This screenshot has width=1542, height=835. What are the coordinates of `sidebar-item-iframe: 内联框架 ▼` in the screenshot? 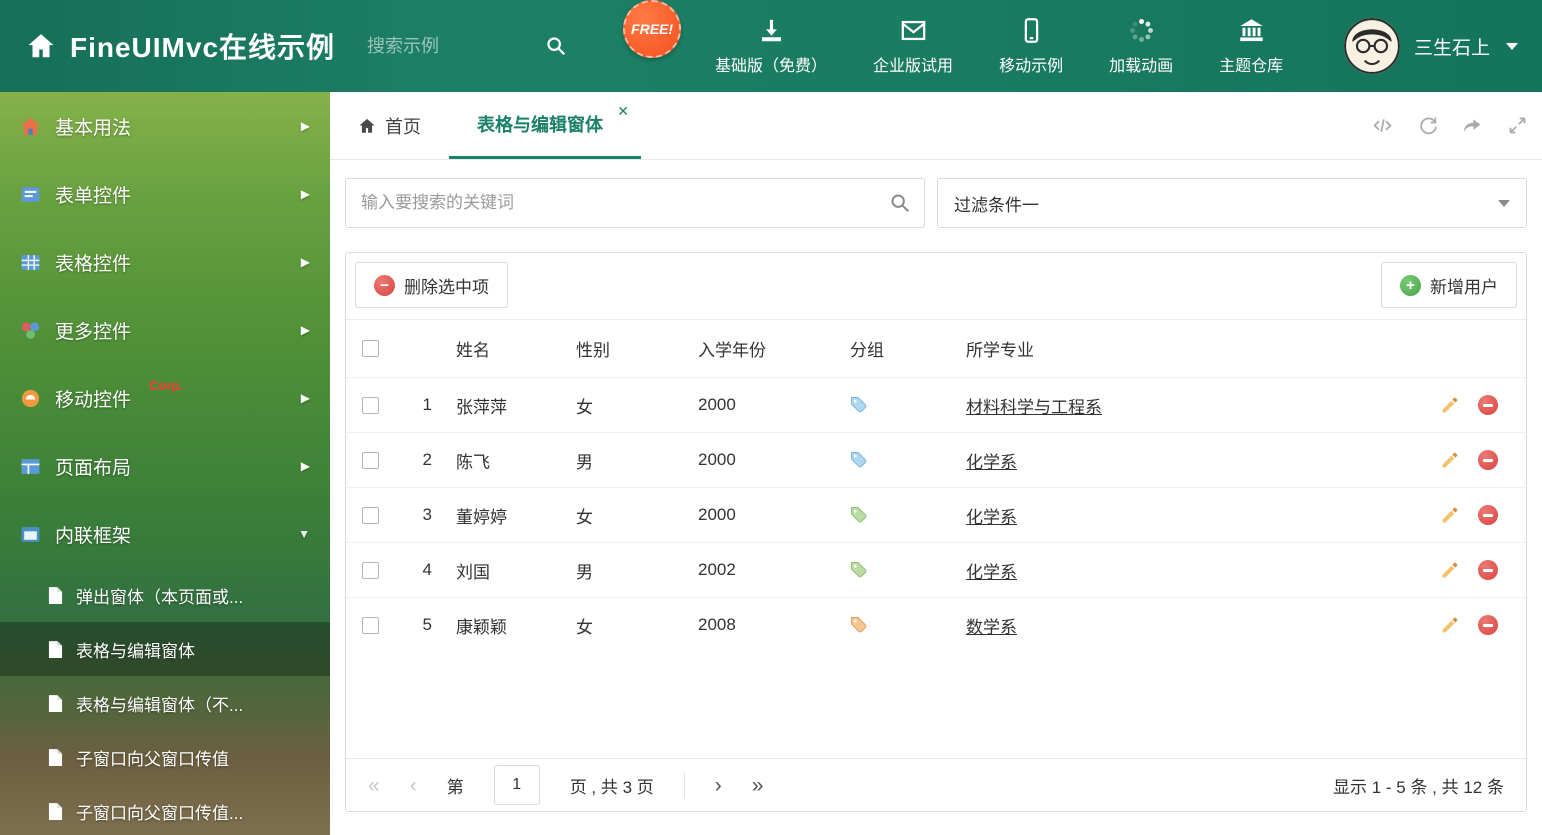 It's located at (165, 534).